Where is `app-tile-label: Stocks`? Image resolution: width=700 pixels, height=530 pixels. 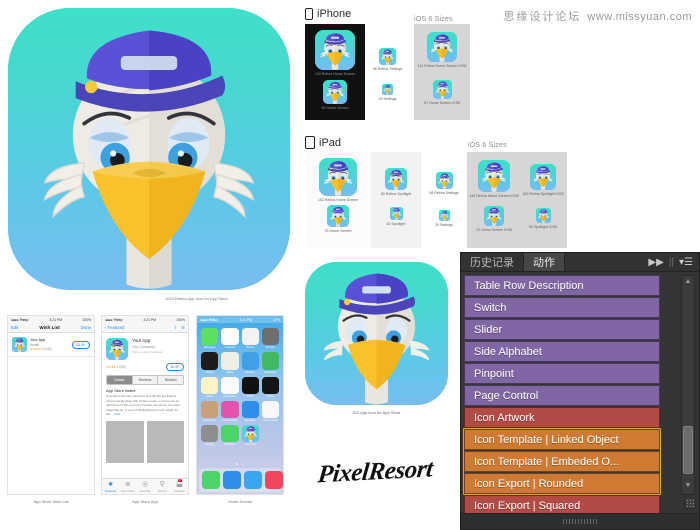
app-tile-label: Stocks is located at coordinates (270, 396).